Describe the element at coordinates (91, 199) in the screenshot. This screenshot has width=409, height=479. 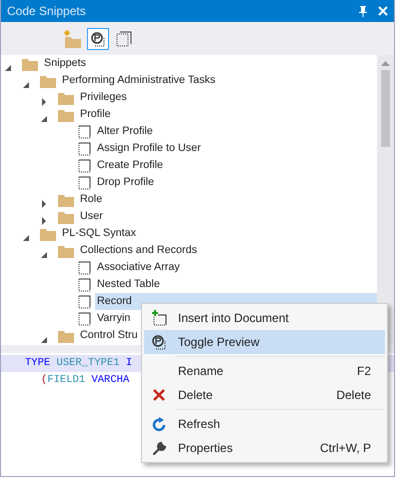
I see `tree-item: Role` at that location.